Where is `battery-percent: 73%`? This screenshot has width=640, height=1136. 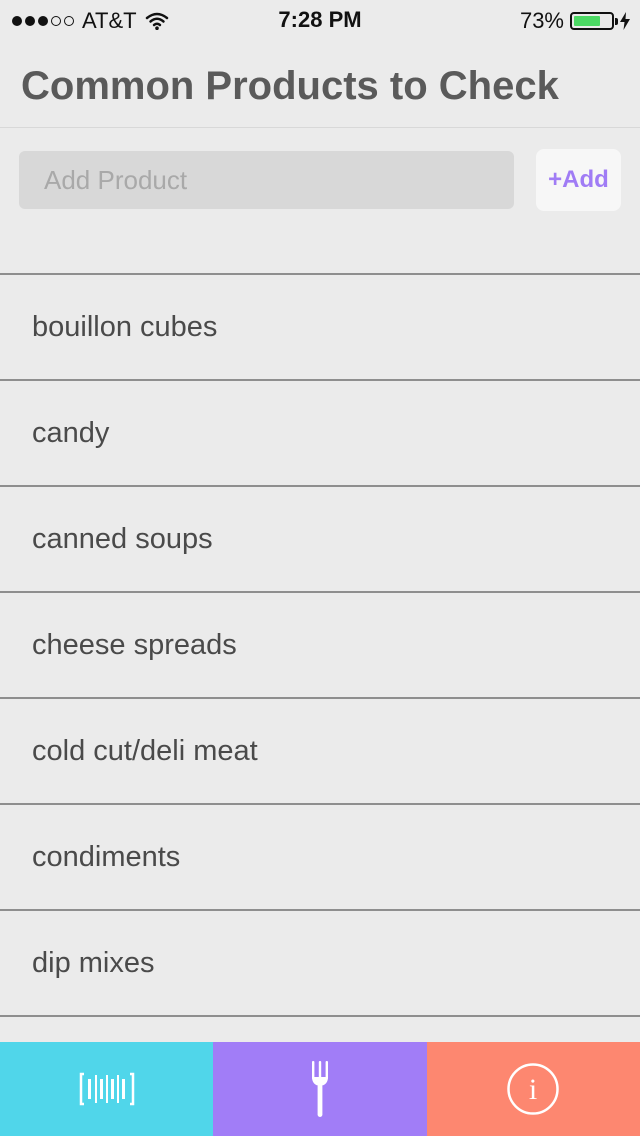 battery-percent: 73% is located at coordinates (541, 20).